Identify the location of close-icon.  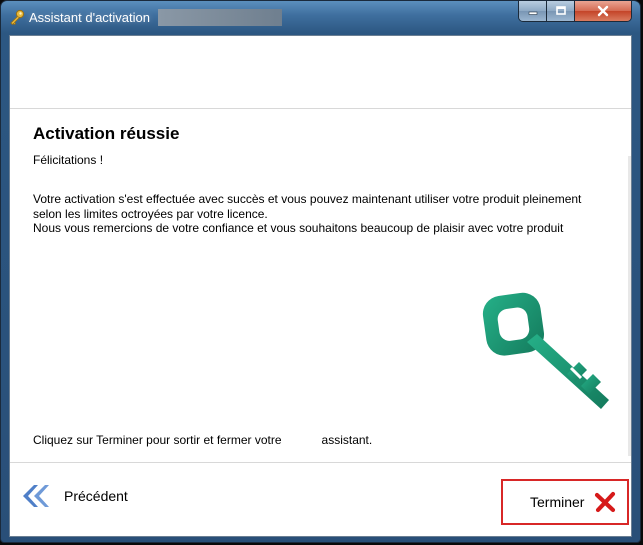
(603, 11).